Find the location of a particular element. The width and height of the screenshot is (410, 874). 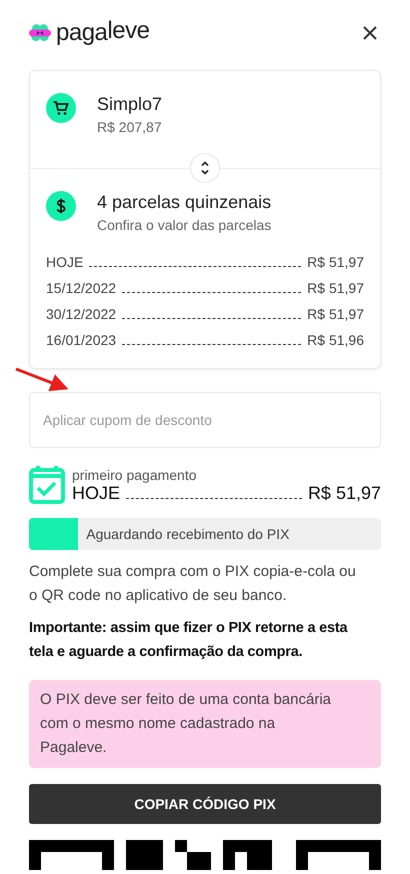

installment-date: 30/12/2022 is located at coordinates (81, 314).